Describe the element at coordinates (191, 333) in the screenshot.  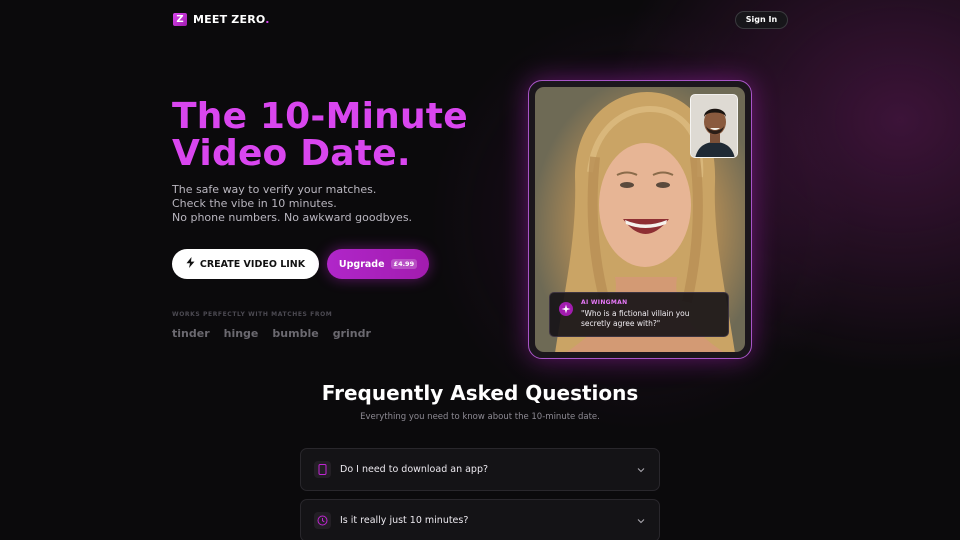
I see `brand-tinder: tinder` at that location.